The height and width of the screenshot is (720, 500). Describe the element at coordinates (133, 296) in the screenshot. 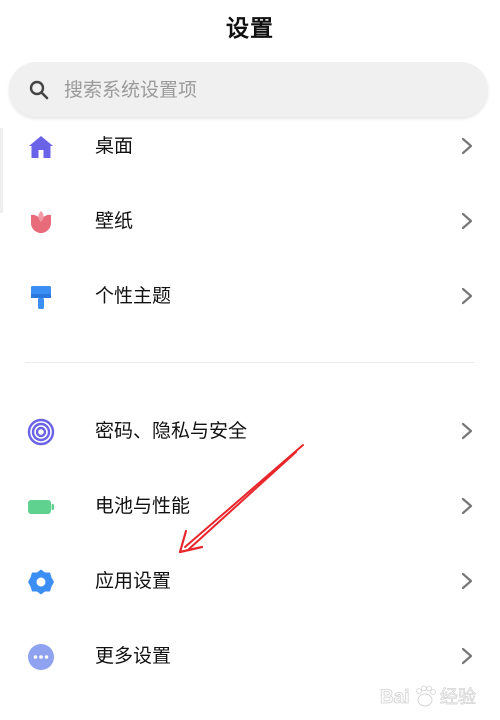

I see `settings-item-label: 个性主题` at that location.